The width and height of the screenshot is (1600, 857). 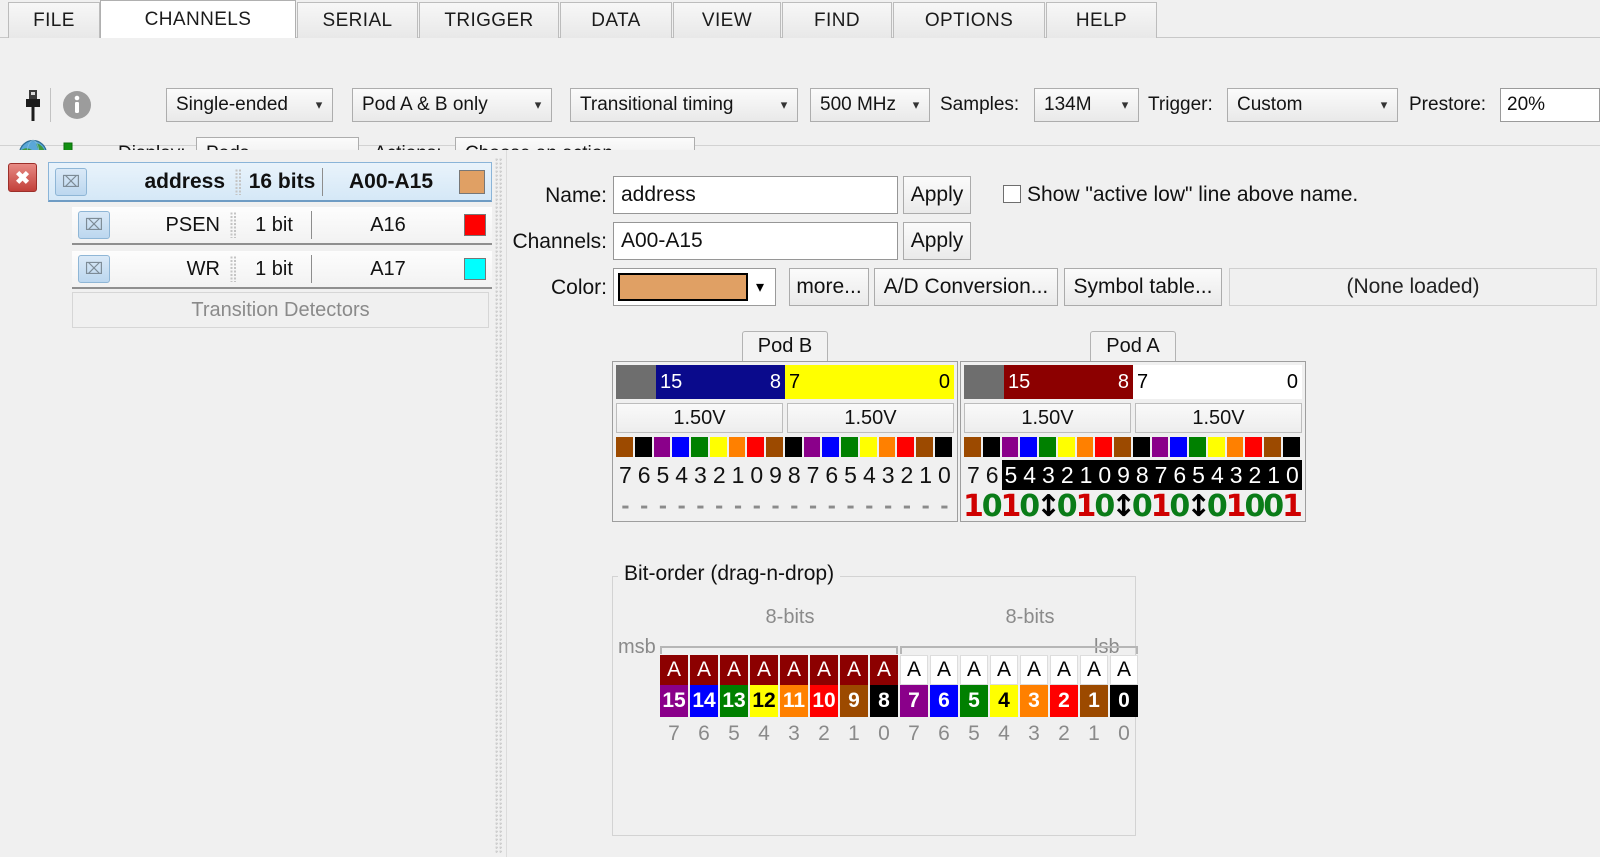 What do you see at coordinates (282, 270) in the screenshot?
I see `channel-row-wr: ⌧ WR 1 bit A17` at bounding box center [282, 270].